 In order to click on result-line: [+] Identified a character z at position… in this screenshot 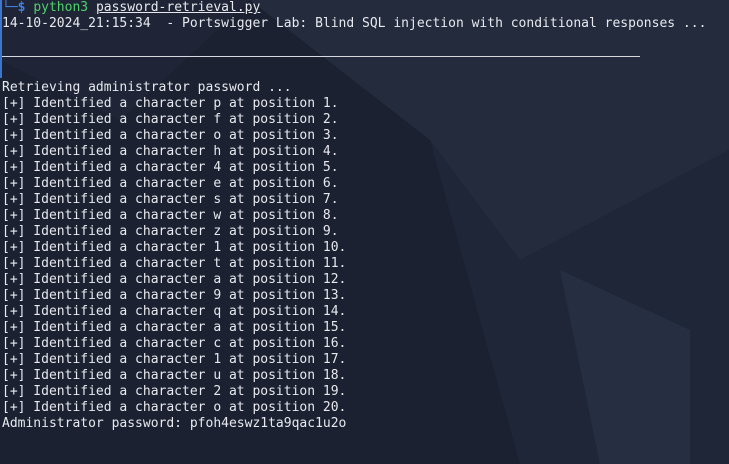, I will do `click(170, 231)`.